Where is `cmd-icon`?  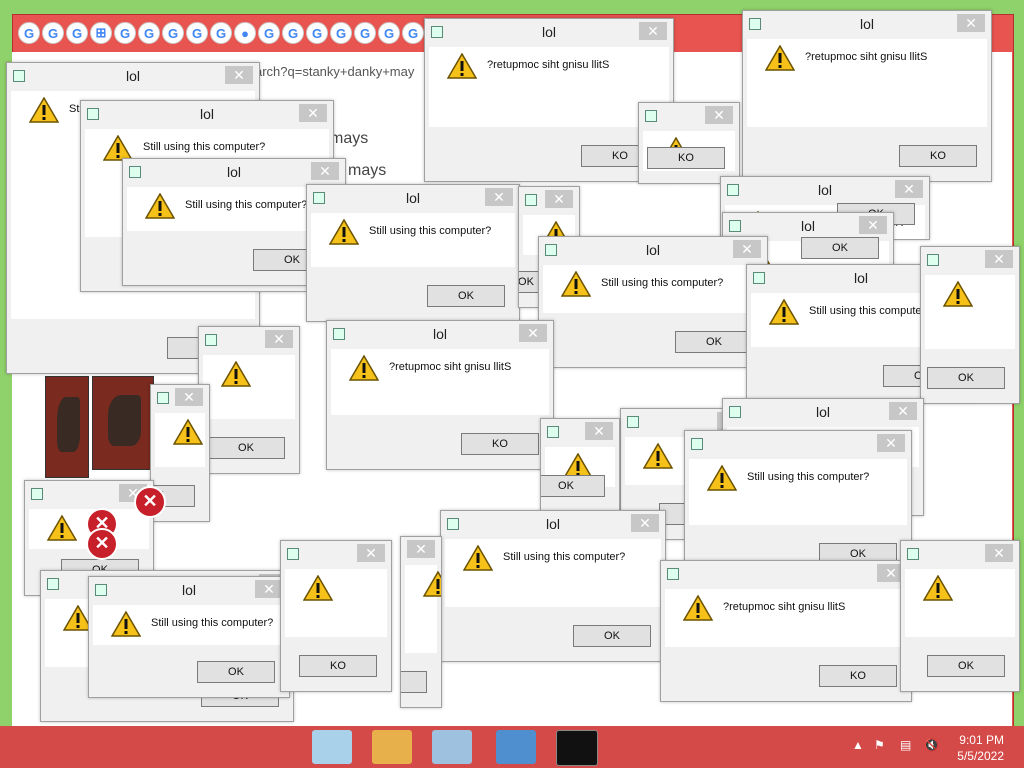
cmd-icon is located at coordinates (577, 748).